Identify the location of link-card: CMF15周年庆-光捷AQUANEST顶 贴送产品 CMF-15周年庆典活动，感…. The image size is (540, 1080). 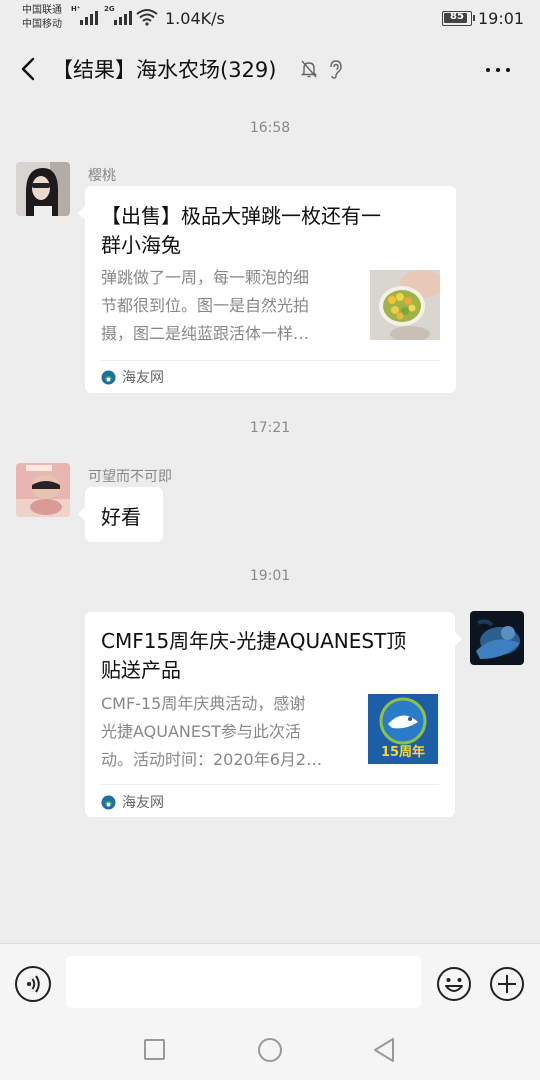
(270, 714).